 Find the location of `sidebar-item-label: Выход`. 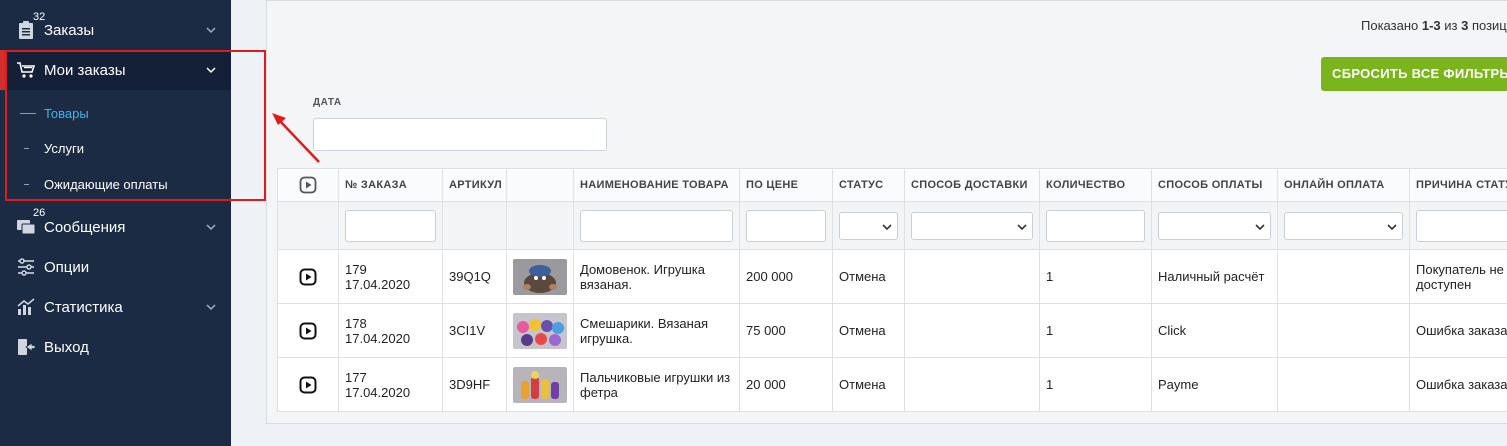

sidebar-item-label: Выход is located at coordinates (66, 347).